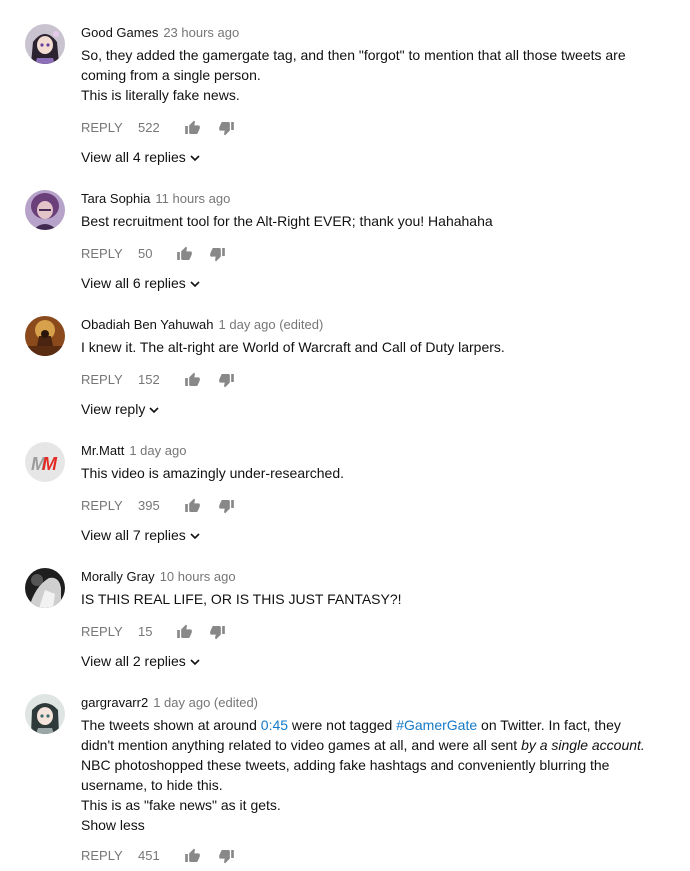  Describe the element at coordinates (583, 745) in the screenshot. I see `comment-text-emphasis: by a single account.` at that location.